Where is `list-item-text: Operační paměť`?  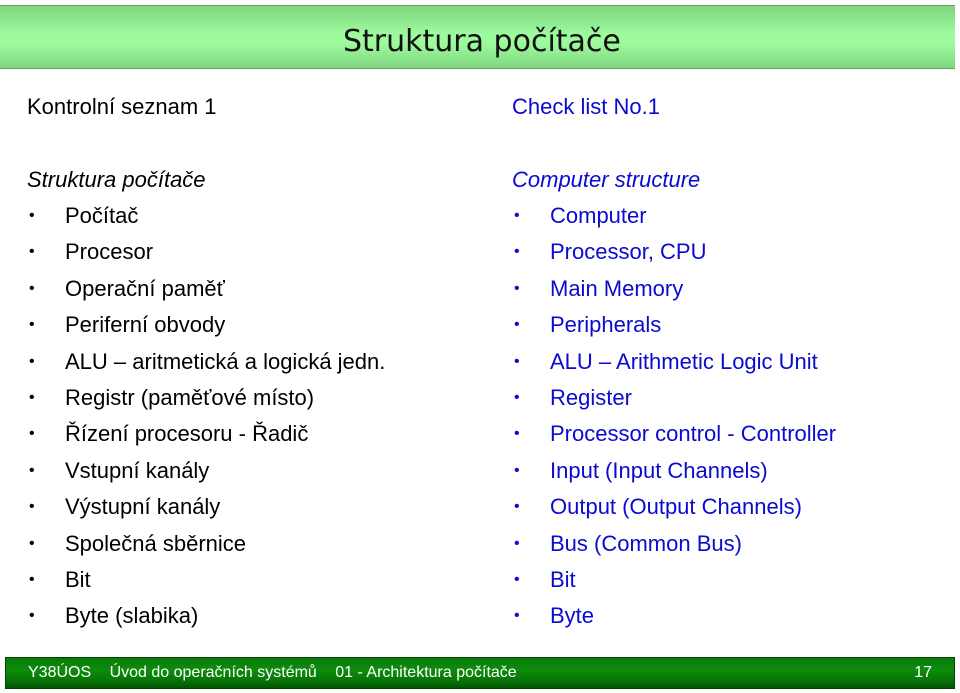
list-item-text: Operační paměť is located at coordinates (145, 288).